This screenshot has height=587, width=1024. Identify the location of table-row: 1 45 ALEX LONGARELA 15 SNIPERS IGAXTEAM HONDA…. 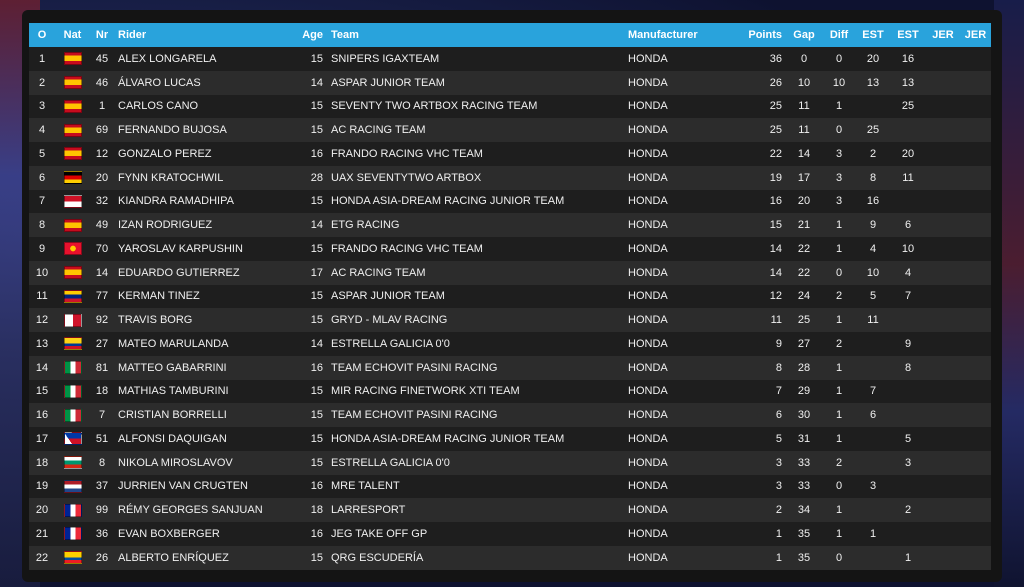
(510, 59).